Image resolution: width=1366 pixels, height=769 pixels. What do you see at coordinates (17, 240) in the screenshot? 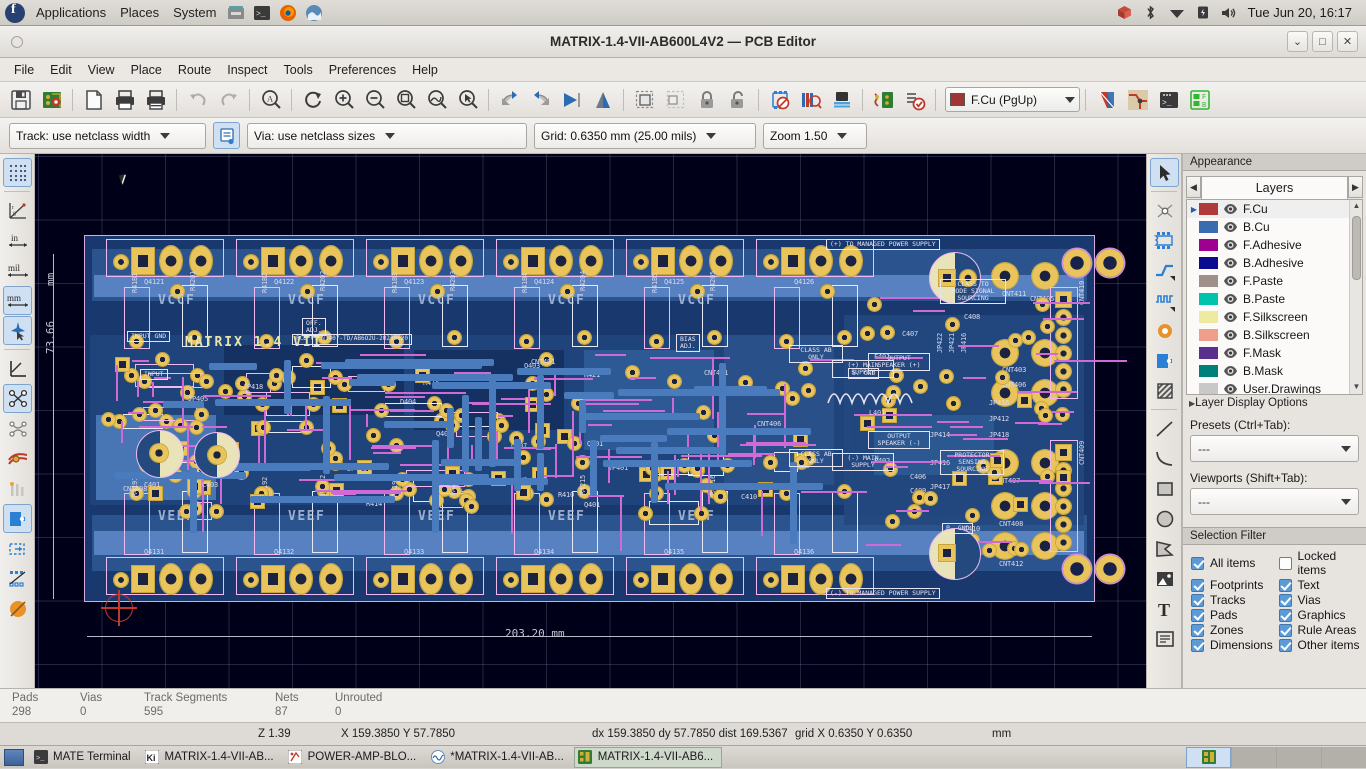
I see `units-inches-icon: in` at bounding box center [17, 240].